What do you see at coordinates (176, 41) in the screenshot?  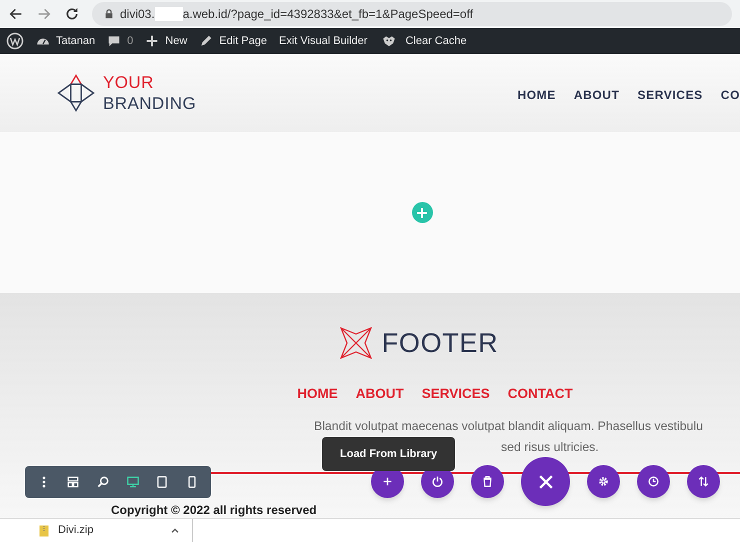 I see `admin-bar-link: New` at bounding box center [176, 41].